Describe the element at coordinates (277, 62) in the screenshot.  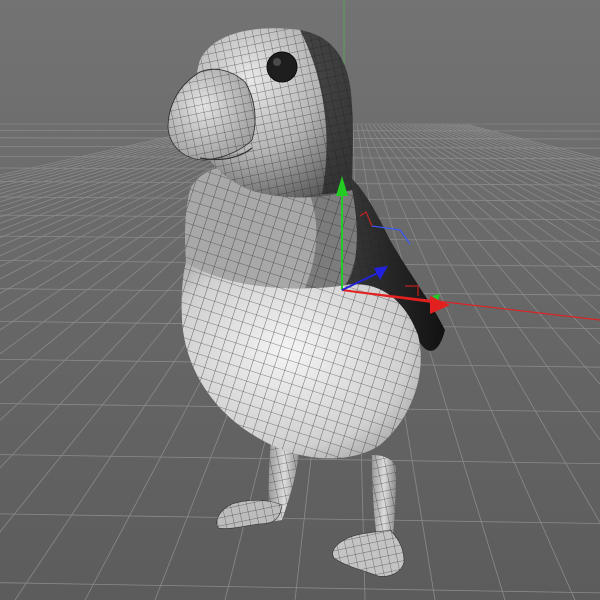
I see `puffin-eye-highlight` at that location.